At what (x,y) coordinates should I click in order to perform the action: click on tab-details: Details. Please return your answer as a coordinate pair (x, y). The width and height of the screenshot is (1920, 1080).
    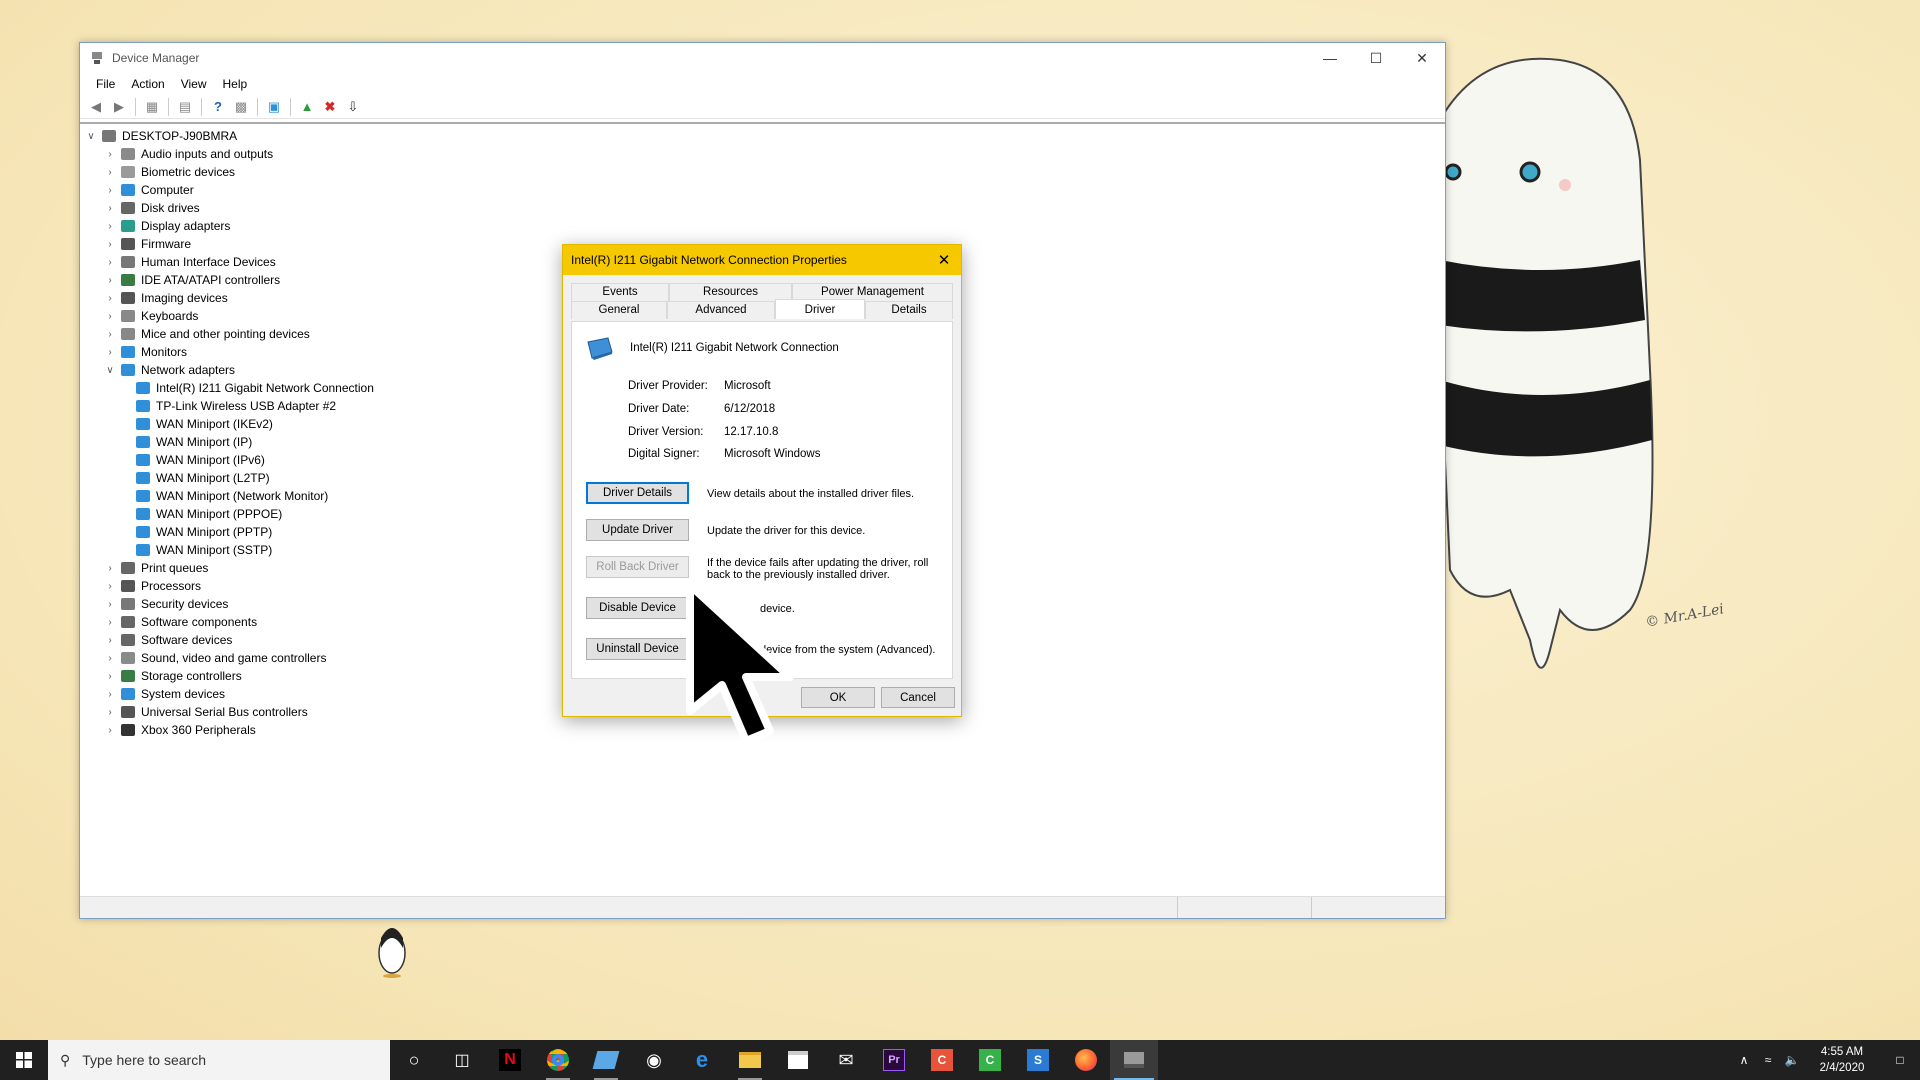
    Looking at the image, I should click on (909, 310).